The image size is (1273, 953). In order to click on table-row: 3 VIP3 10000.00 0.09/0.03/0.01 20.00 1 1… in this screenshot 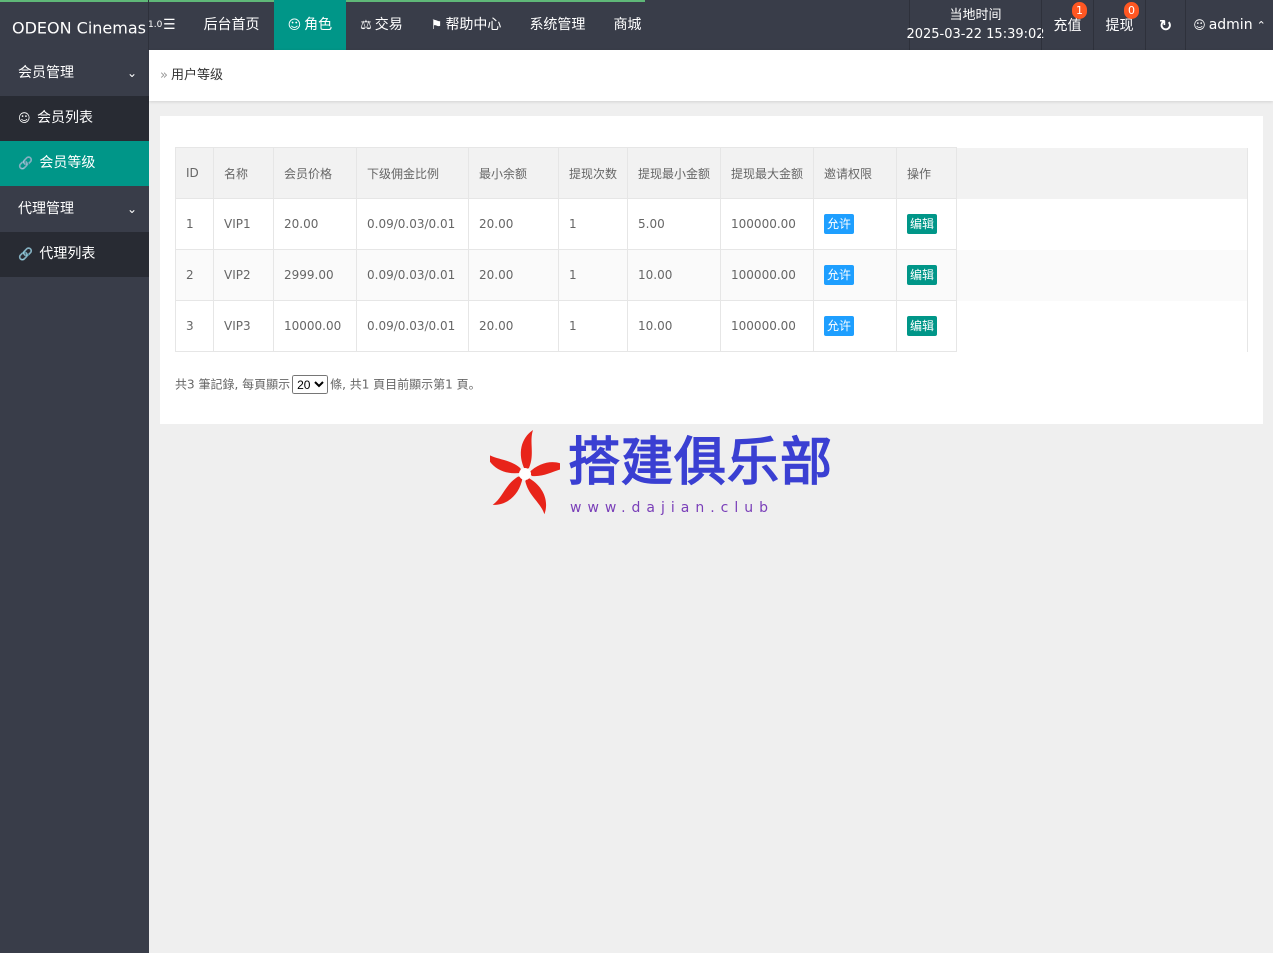, I will do `click(711, 326)`.